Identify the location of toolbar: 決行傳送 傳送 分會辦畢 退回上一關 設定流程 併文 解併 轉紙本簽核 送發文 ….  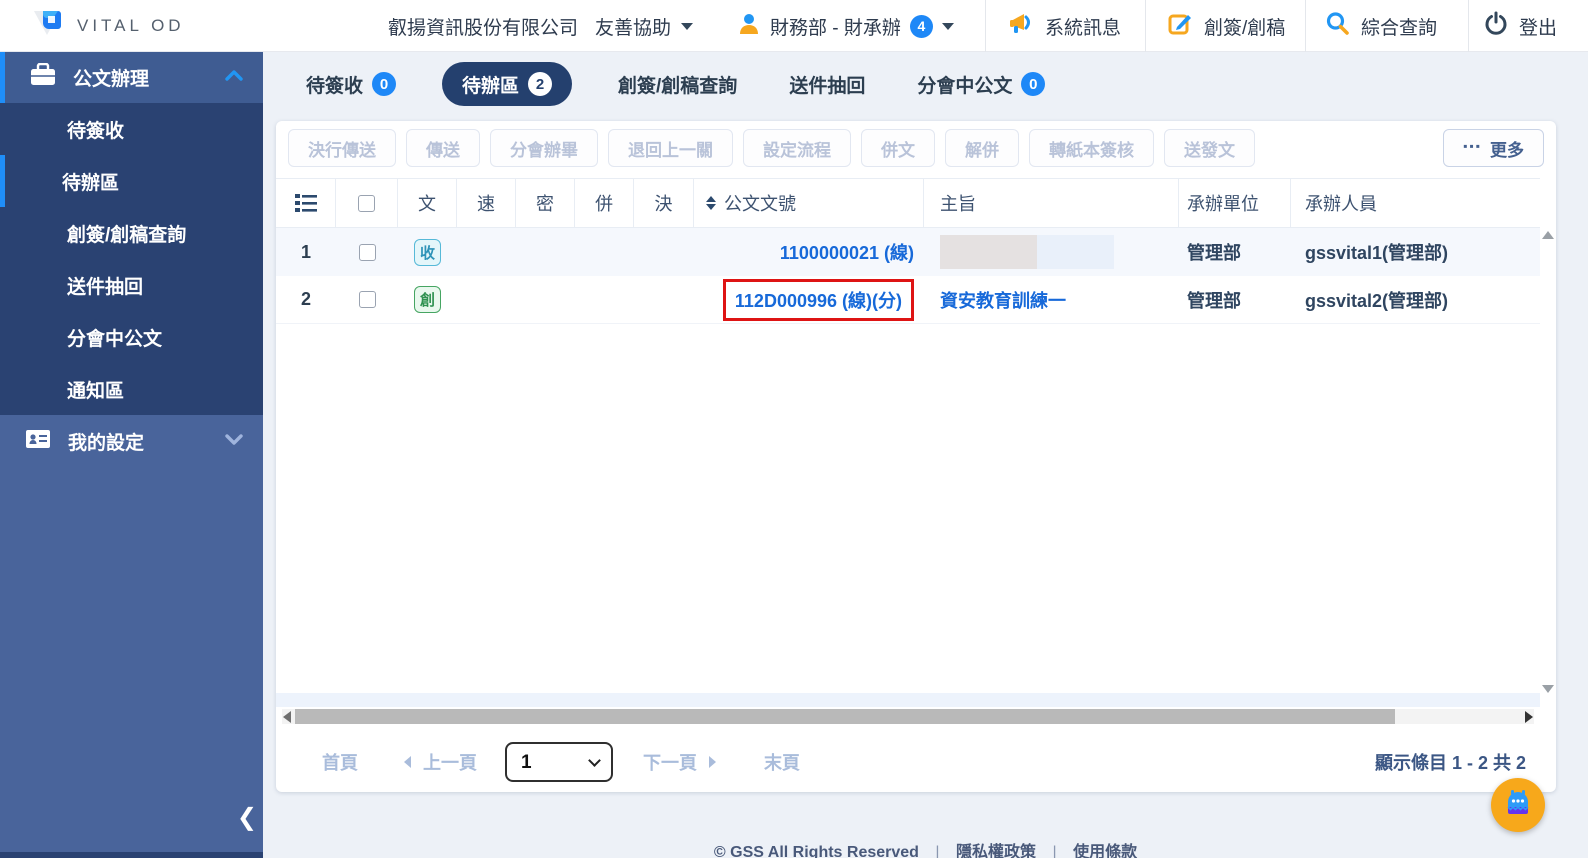
(916, 148).